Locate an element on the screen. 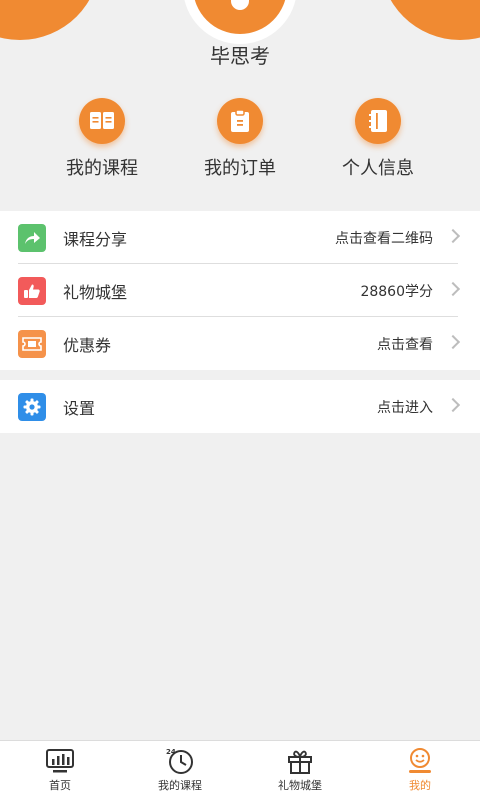  quick-action-personal-info: 个人信息 is located at coordinates (378, 139).